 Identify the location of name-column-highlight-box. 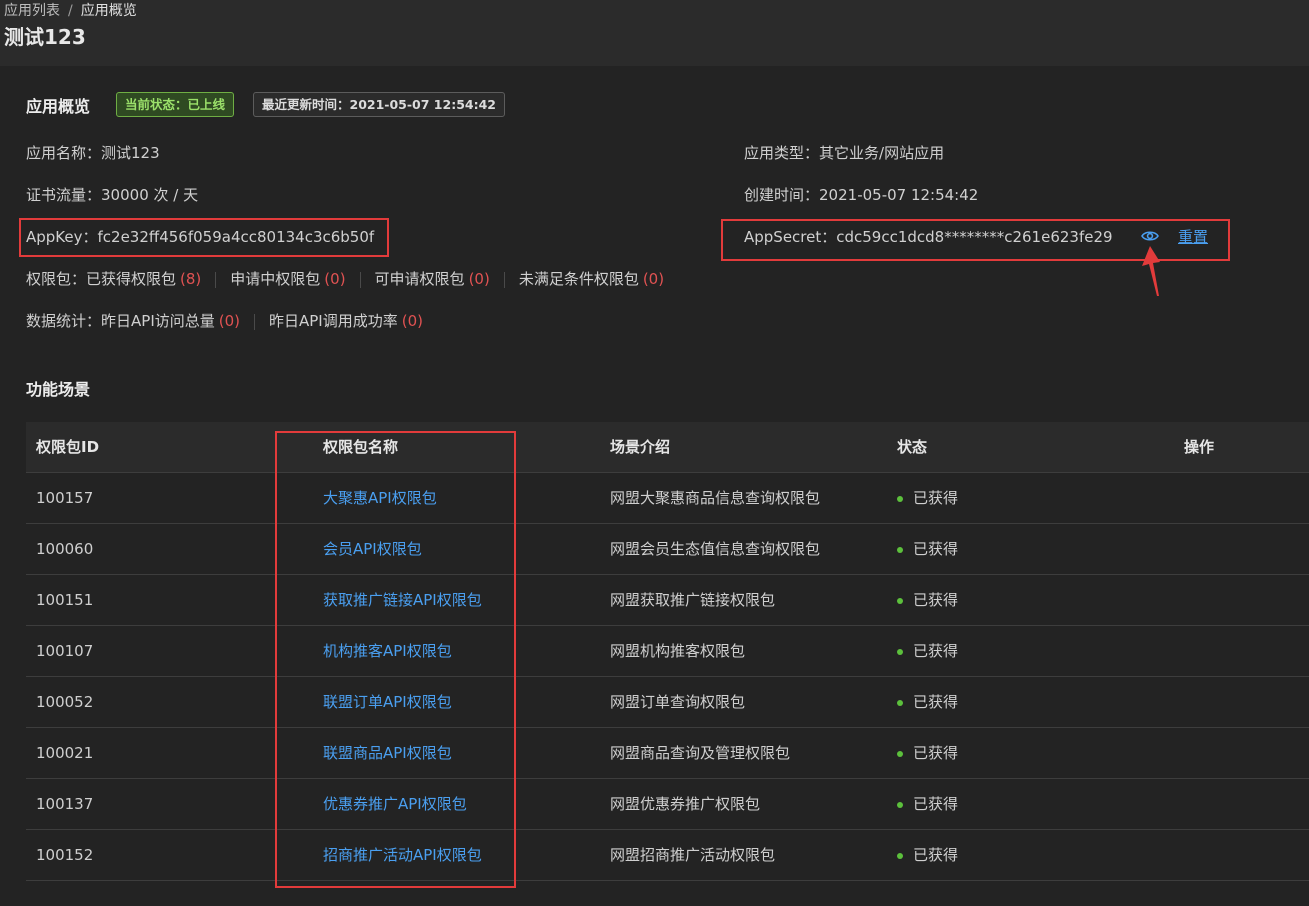
(395, 659).